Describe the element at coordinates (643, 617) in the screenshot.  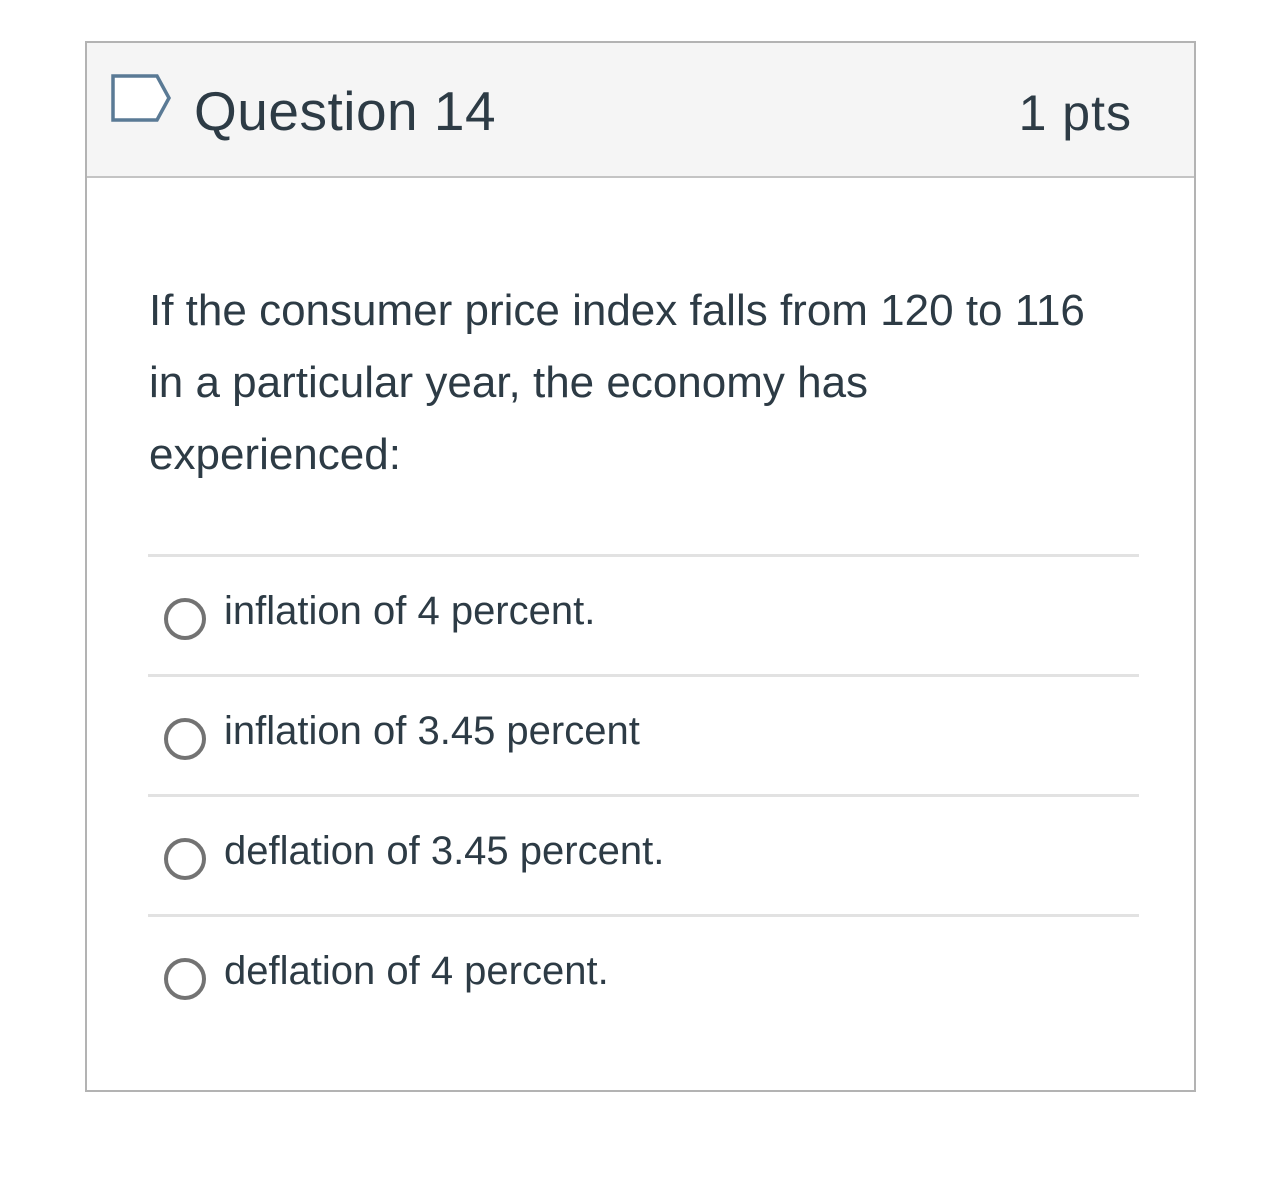
I see `answer-option: inflation of 4 percent.` at that location.